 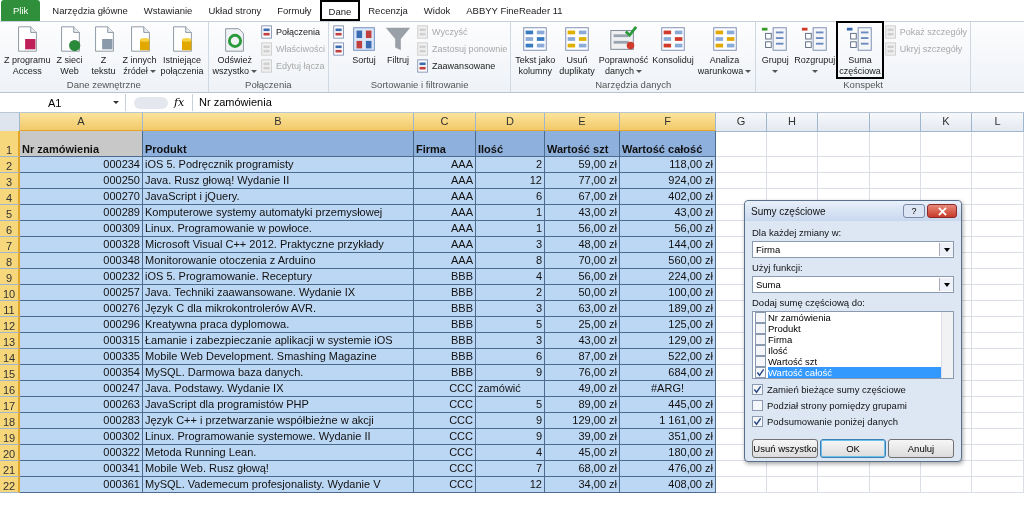 What do you see at coordinates (10, 389) in the screenshot?
I see `row-header: 16` at bounding box center [10, 389].